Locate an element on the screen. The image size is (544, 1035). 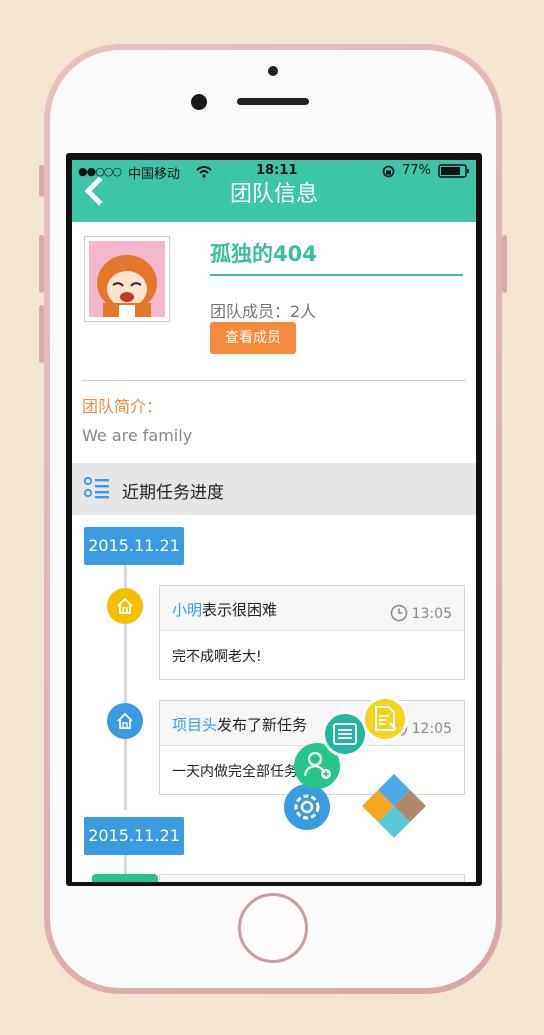
team-members-count: 团队成员：2人 is located at coordinates (263, 311).